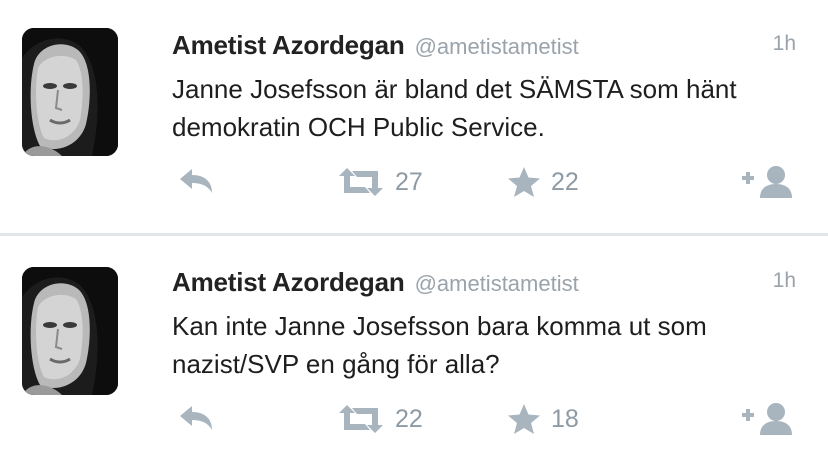 The height and width of the screenshot is (468, 828). I want to click on tweet-actions: 27 22, so click(414, 182).